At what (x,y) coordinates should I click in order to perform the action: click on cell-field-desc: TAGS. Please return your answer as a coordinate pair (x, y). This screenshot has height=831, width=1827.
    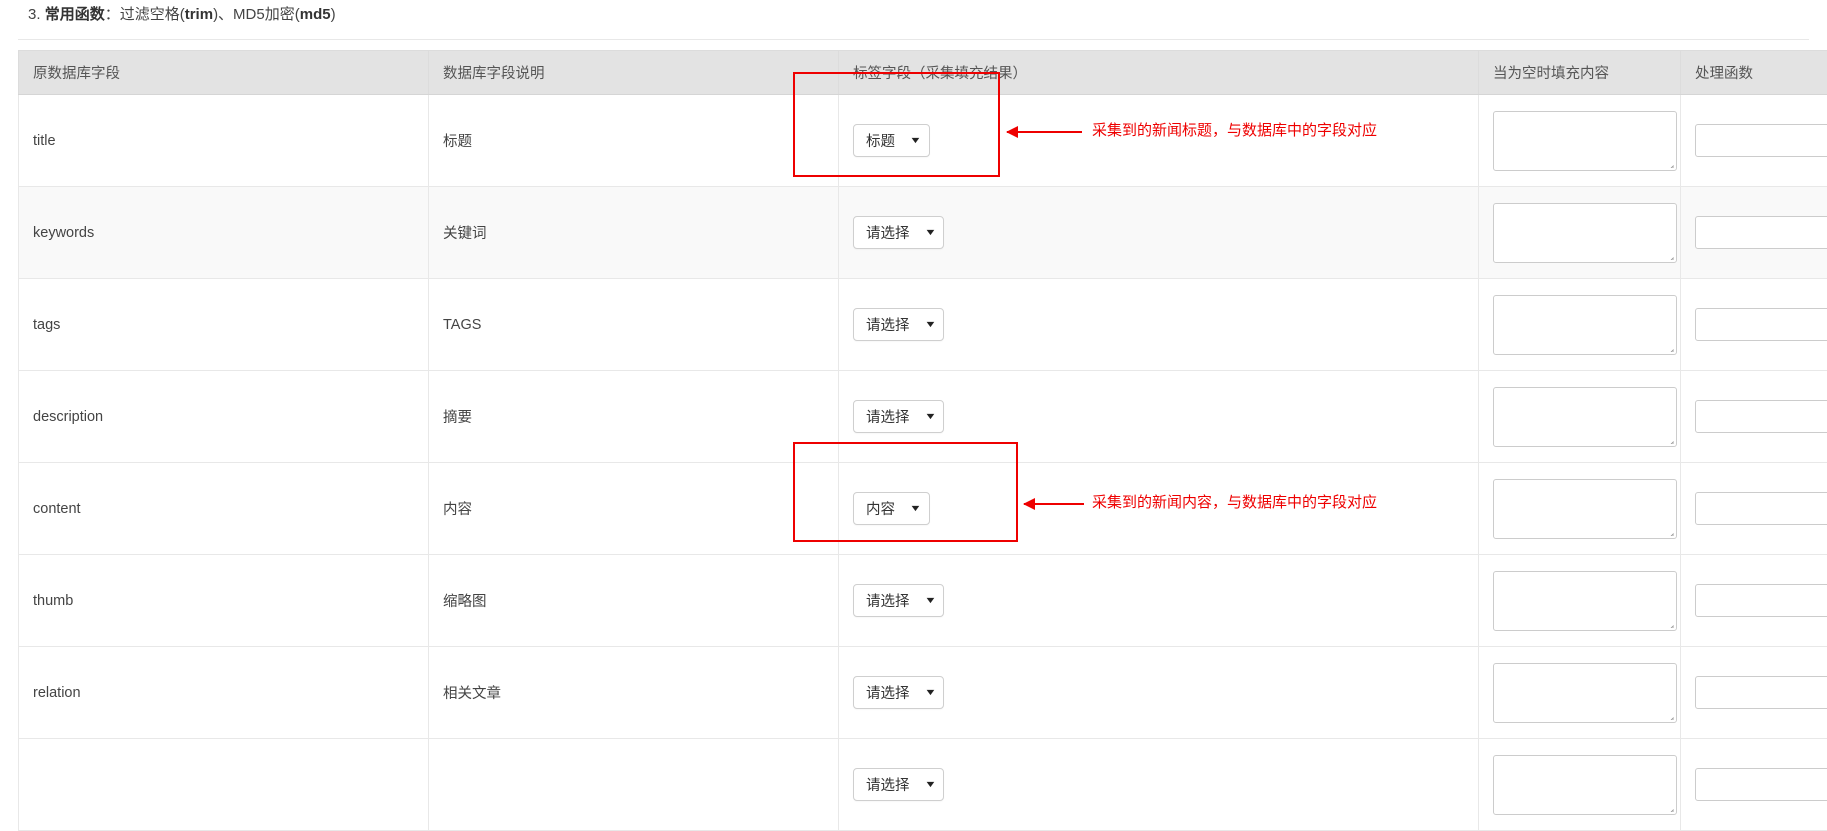
    Looking at the image, I should click on (634, 325).